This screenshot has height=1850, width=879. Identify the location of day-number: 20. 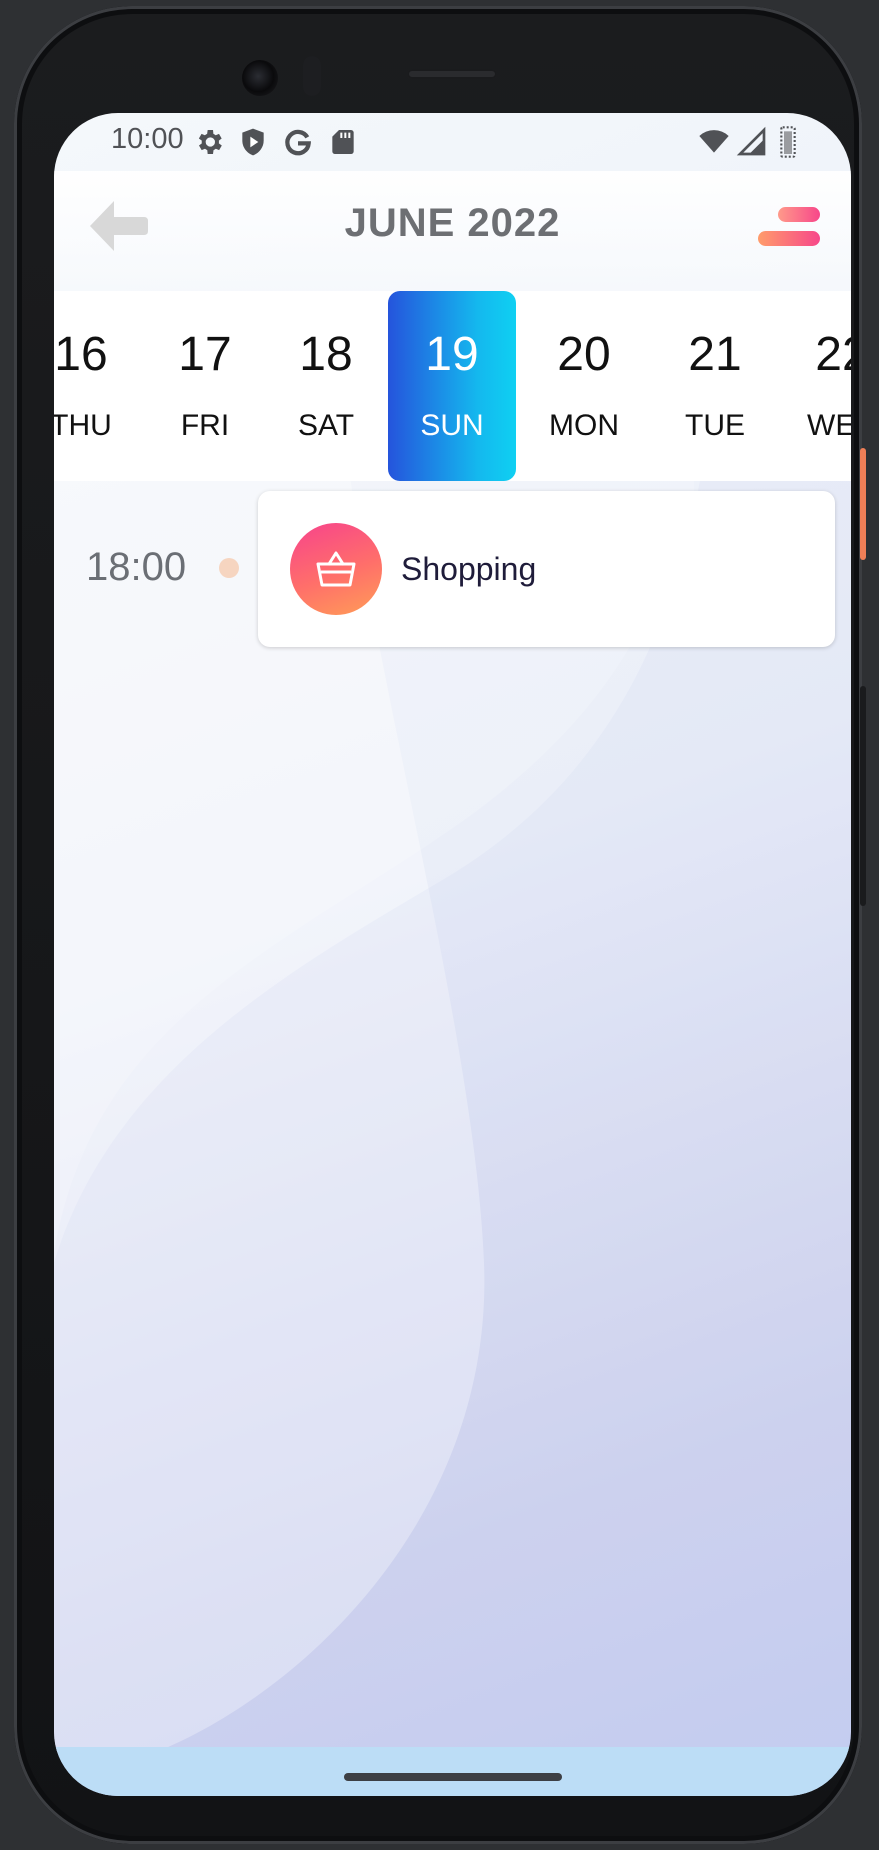
(584, 354).